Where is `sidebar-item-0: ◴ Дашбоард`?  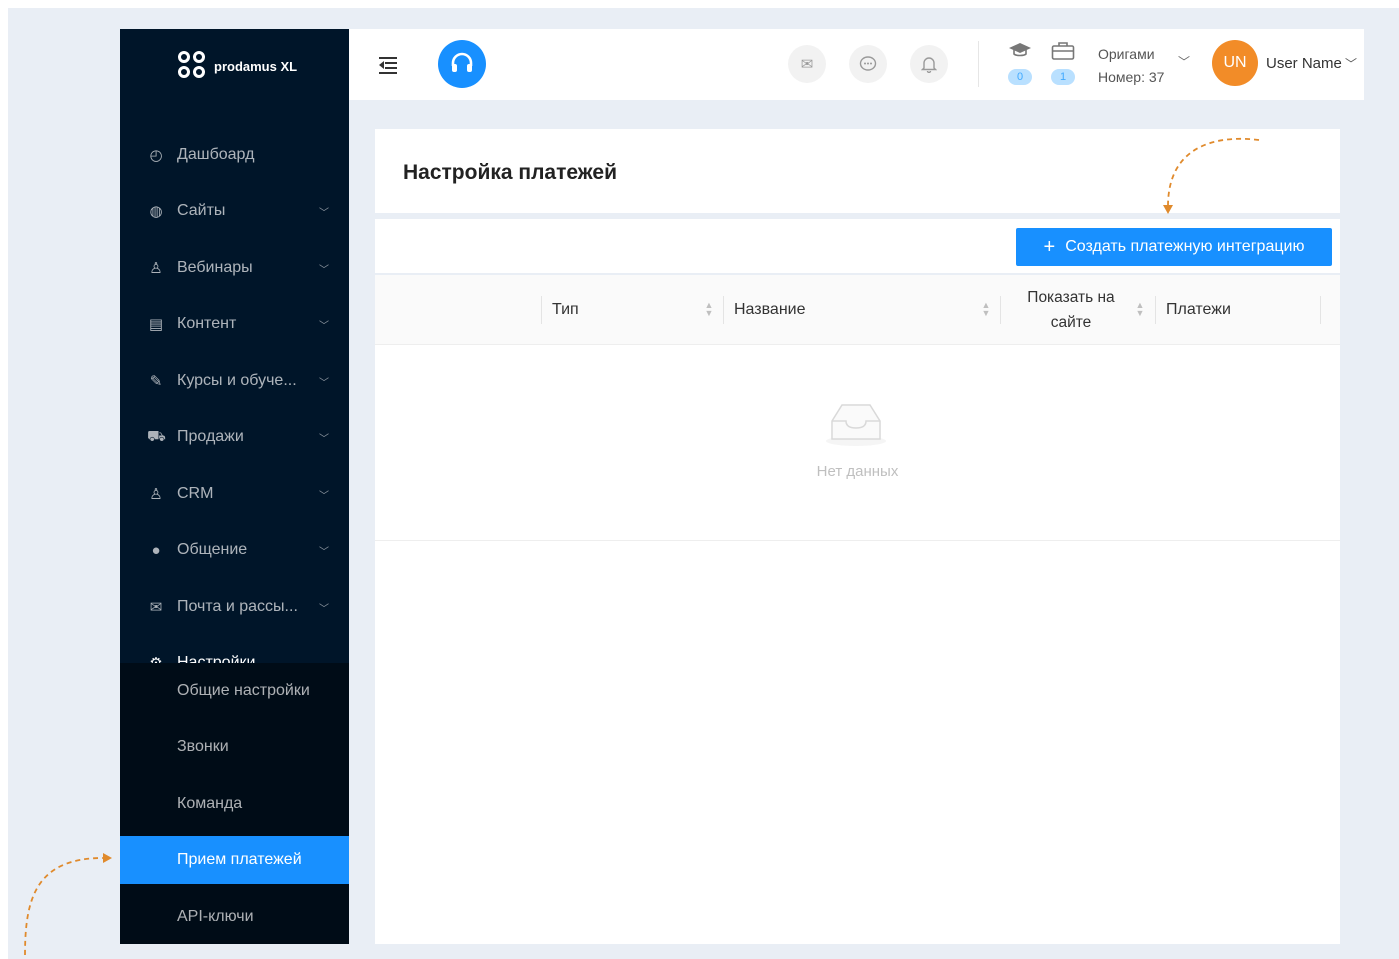
sidebar-item-0: ◴ Дашбоард is located at coordinates (234, 155).